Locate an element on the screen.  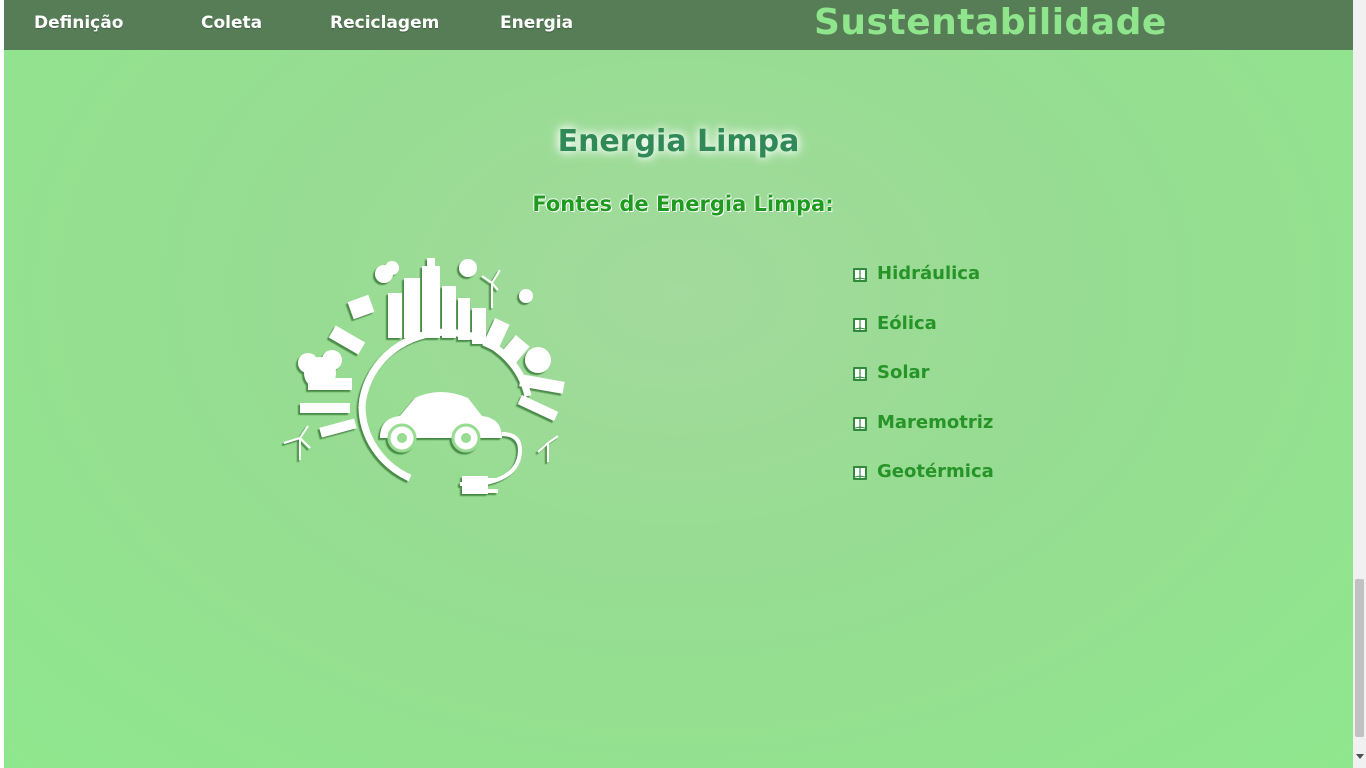
nav-link-definicao: Definição is located at coordinates (78, 23).